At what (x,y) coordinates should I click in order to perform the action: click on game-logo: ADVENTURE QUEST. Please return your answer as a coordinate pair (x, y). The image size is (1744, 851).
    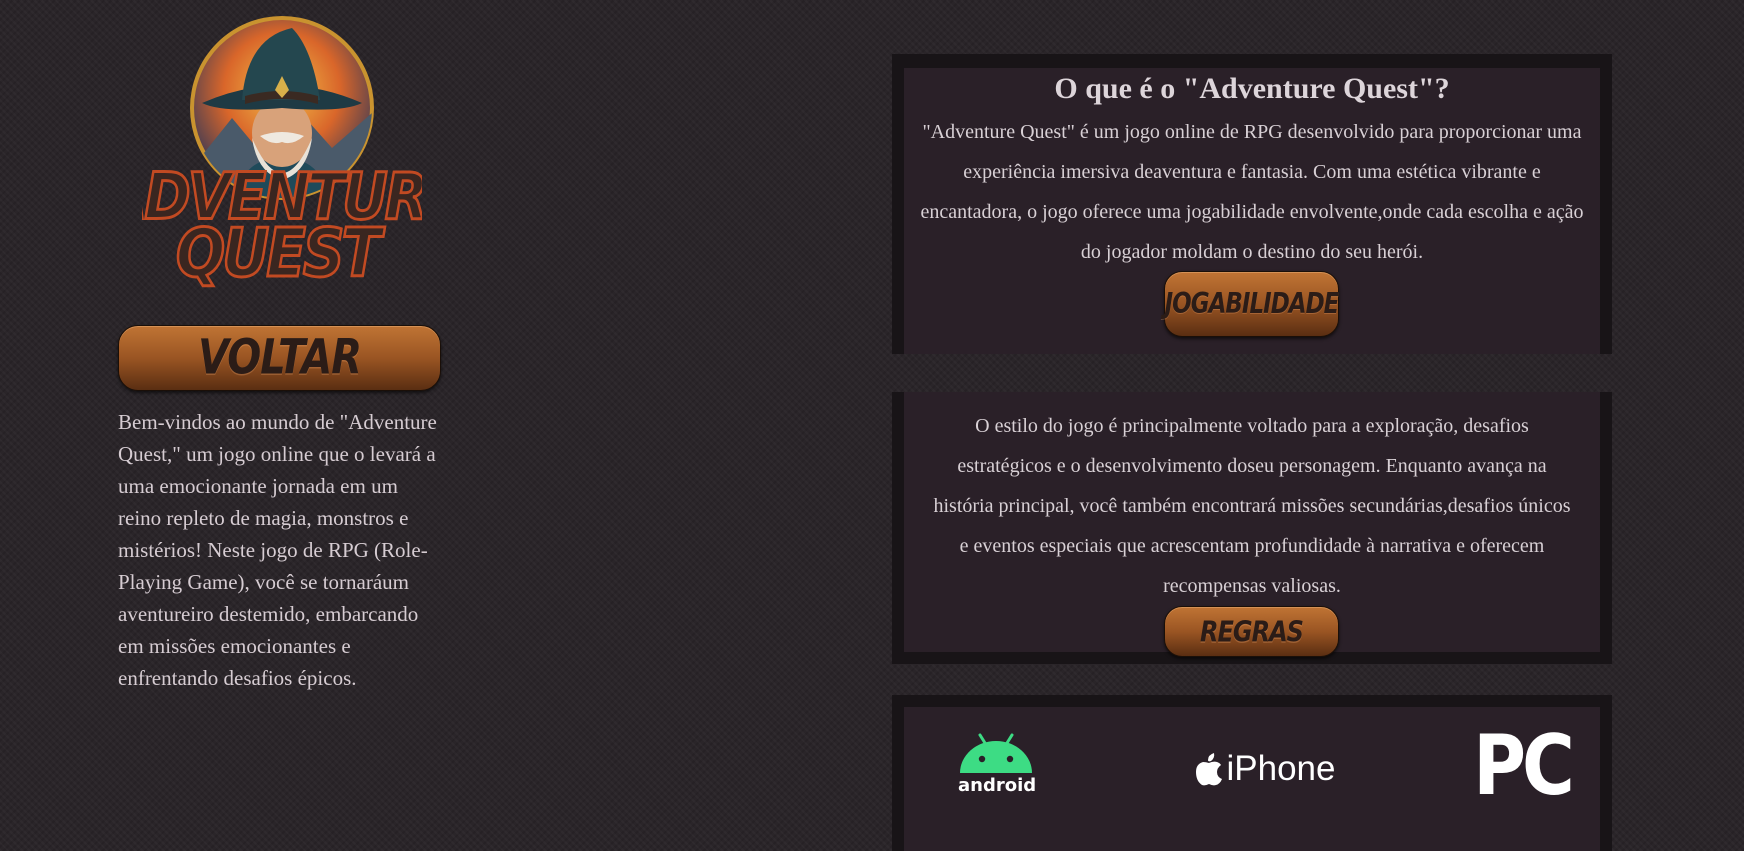
    Looking at the image, I should click on (282, 150).